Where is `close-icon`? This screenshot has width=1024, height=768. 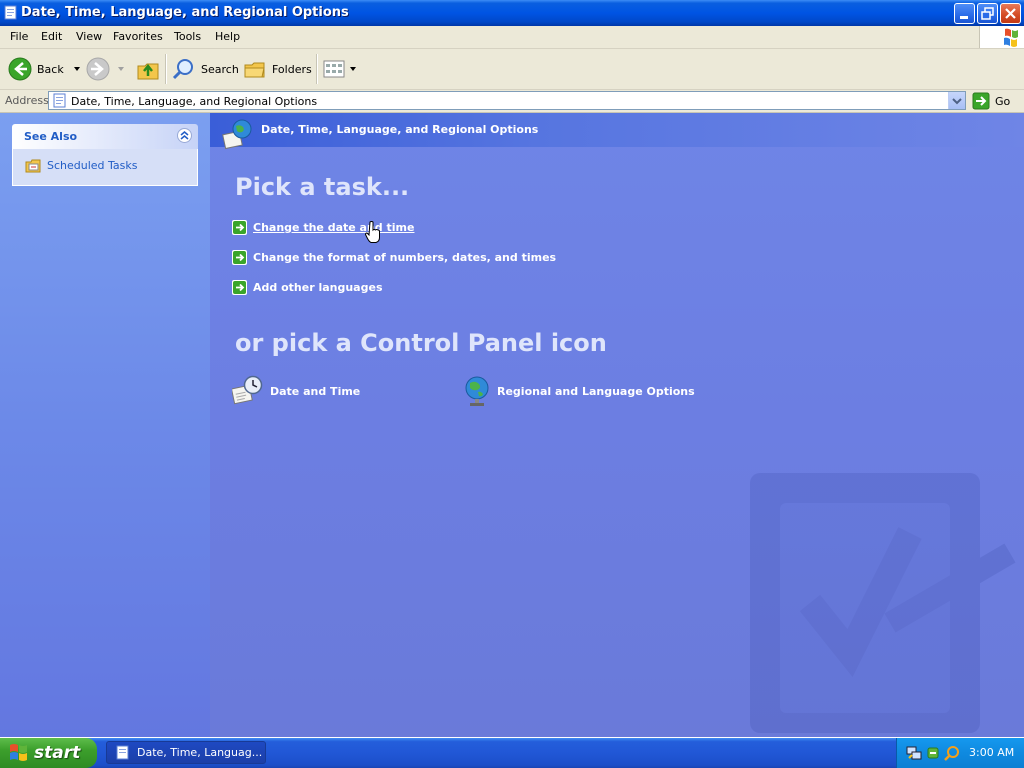 close-icon is located at coordinates (1010, 13).